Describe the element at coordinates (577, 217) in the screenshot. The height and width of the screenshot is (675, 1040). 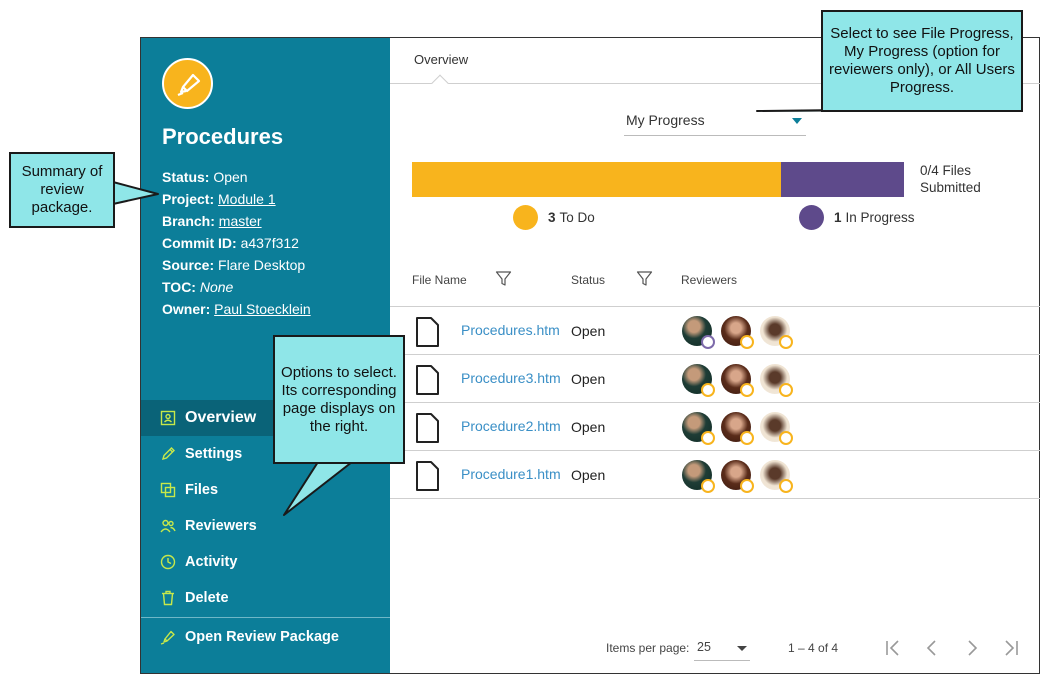
I see `todo-label: To Do` at that location.